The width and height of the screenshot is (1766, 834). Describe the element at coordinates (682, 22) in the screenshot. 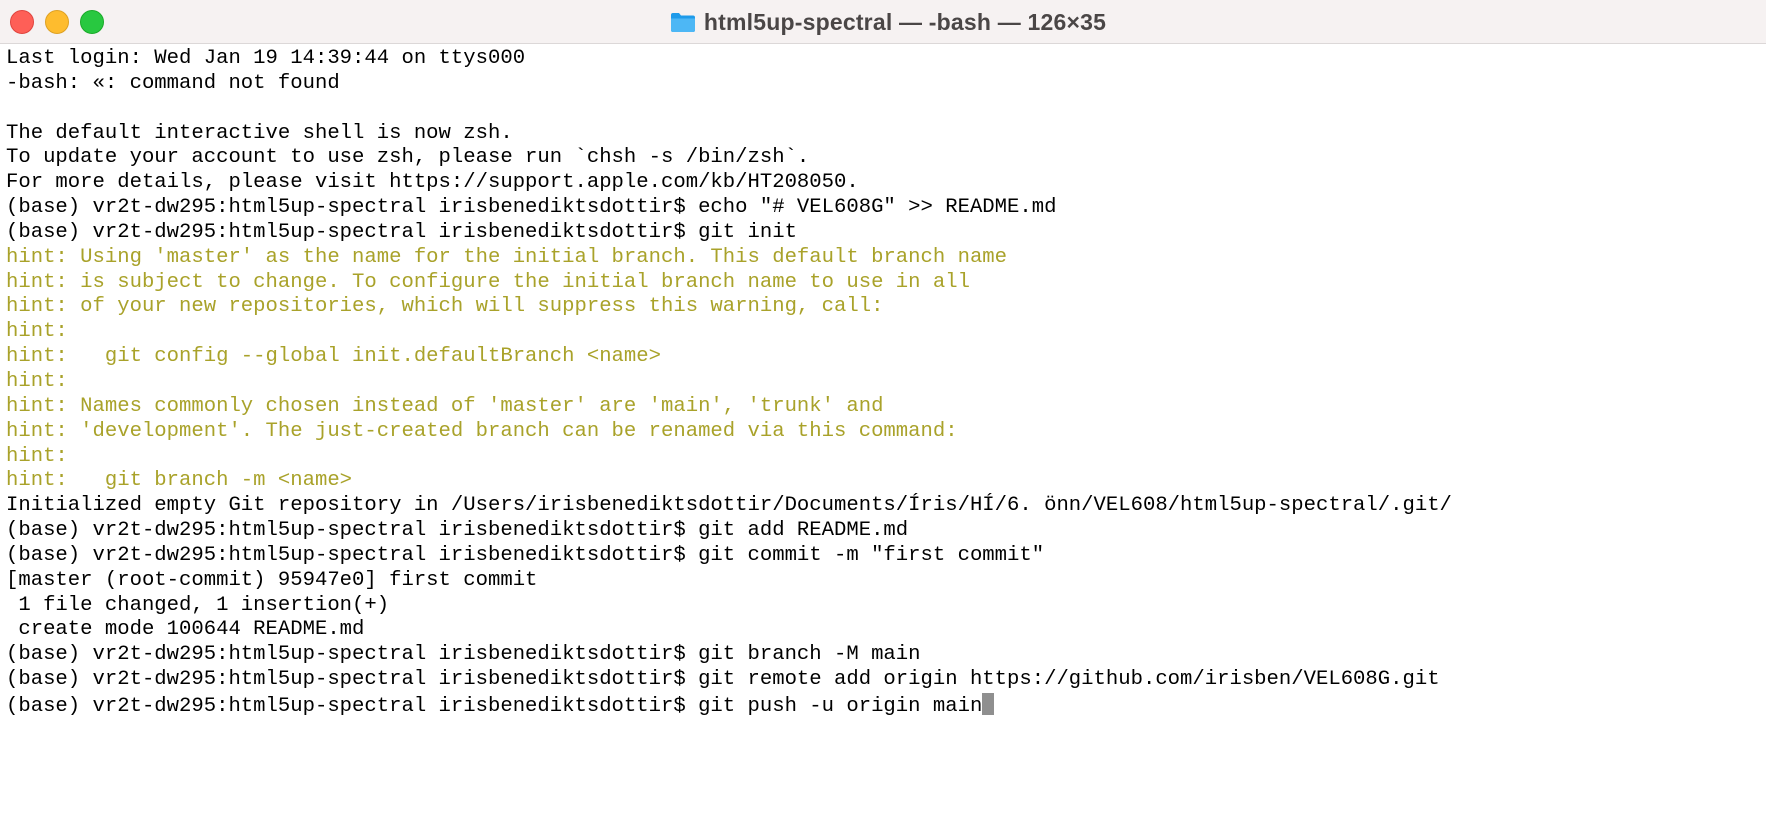

I see `folder-icon` at that location.